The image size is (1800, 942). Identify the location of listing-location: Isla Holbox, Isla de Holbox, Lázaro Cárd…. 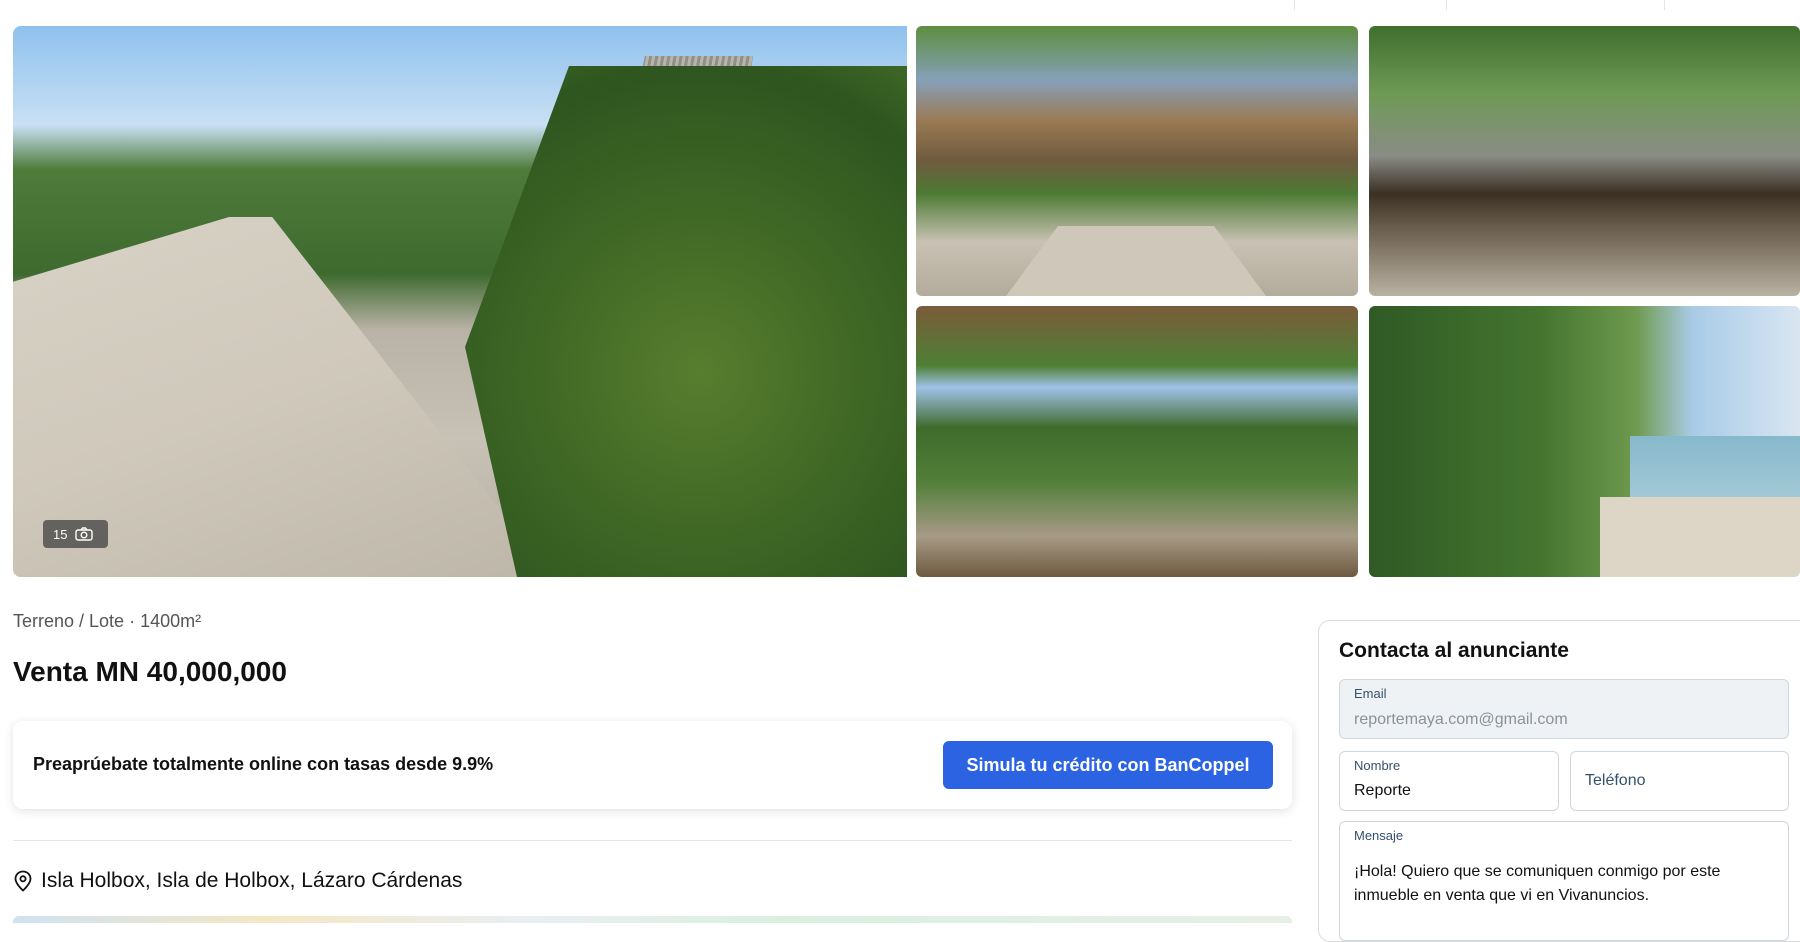
(237, 881).